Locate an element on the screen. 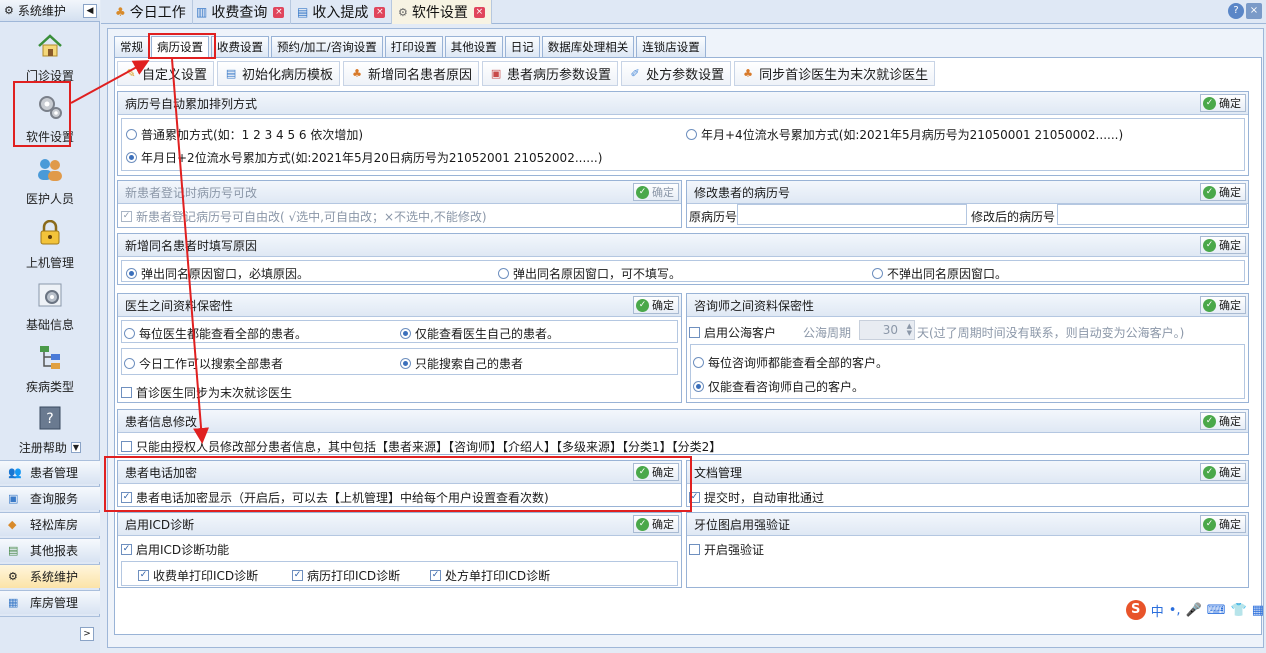 Image resolution: width=1266 pixels, height=653 pixels. ime-toolbar: S 中 •, 🎤 ⌨ 👕 ▦ is located at coordinates (1194, 610).